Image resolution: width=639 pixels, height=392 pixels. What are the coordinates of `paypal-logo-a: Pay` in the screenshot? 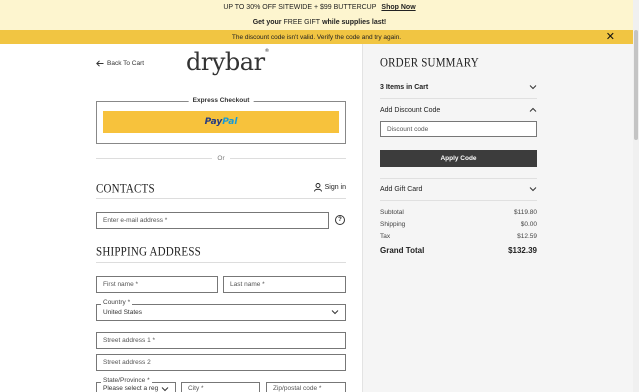 It's located at (213, 122).